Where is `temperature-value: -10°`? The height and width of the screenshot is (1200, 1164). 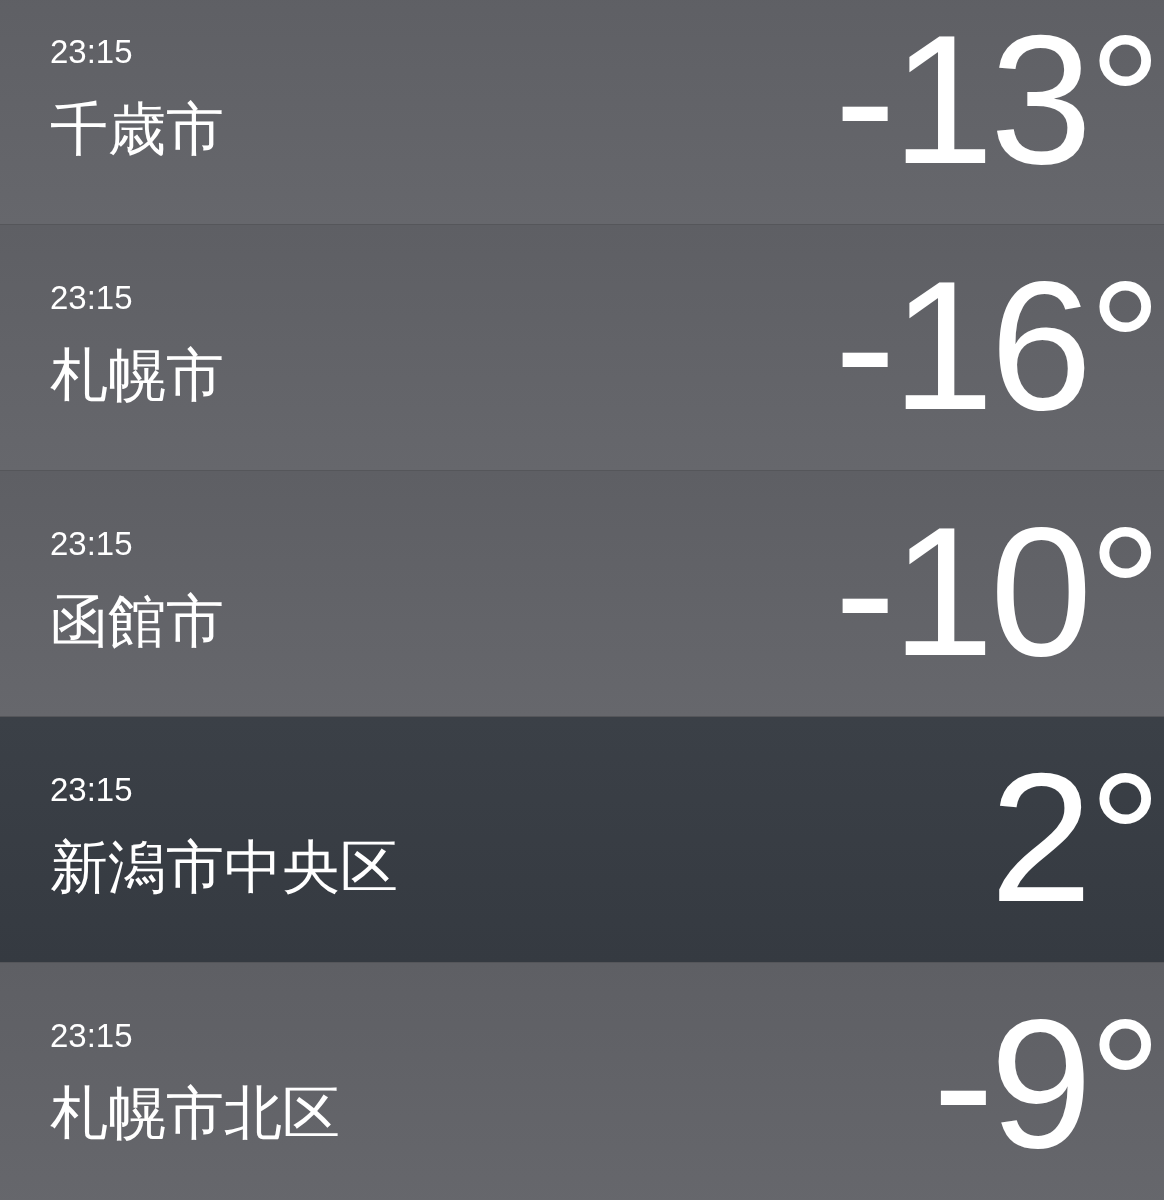
temperature-value: -10° is located at coordinates (996, 591).